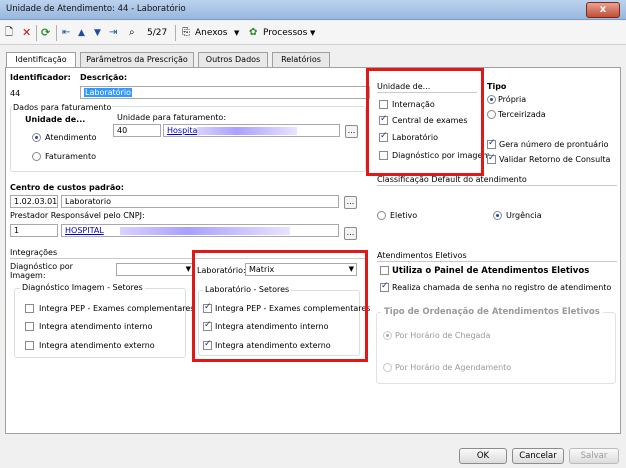 This screenshot has height=468, width=626. I want to click on first-record-icon: ⇤, so click(66, 33).